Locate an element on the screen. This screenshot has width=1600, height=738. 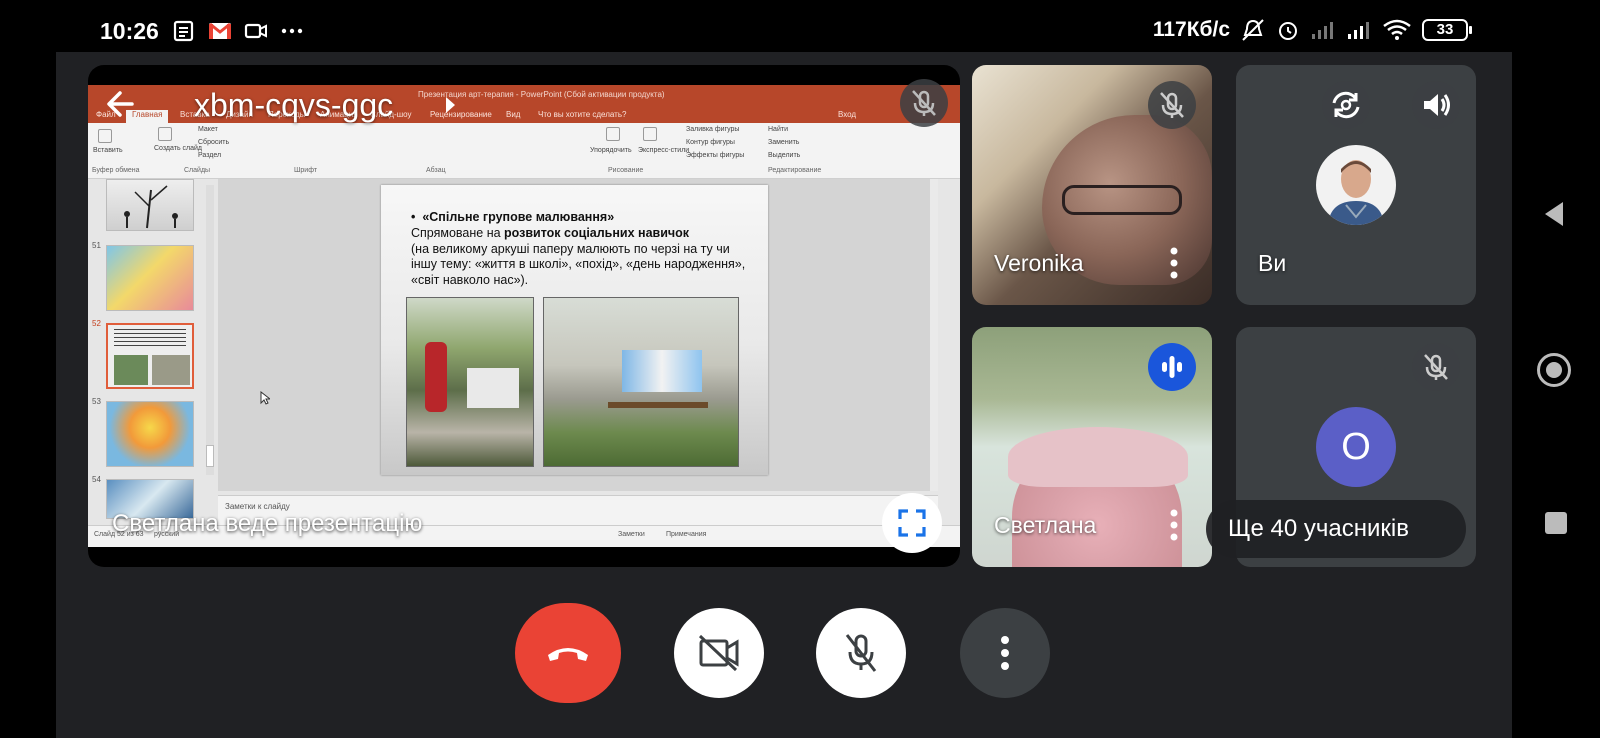
photo-table is located at coordinates (493, 388).